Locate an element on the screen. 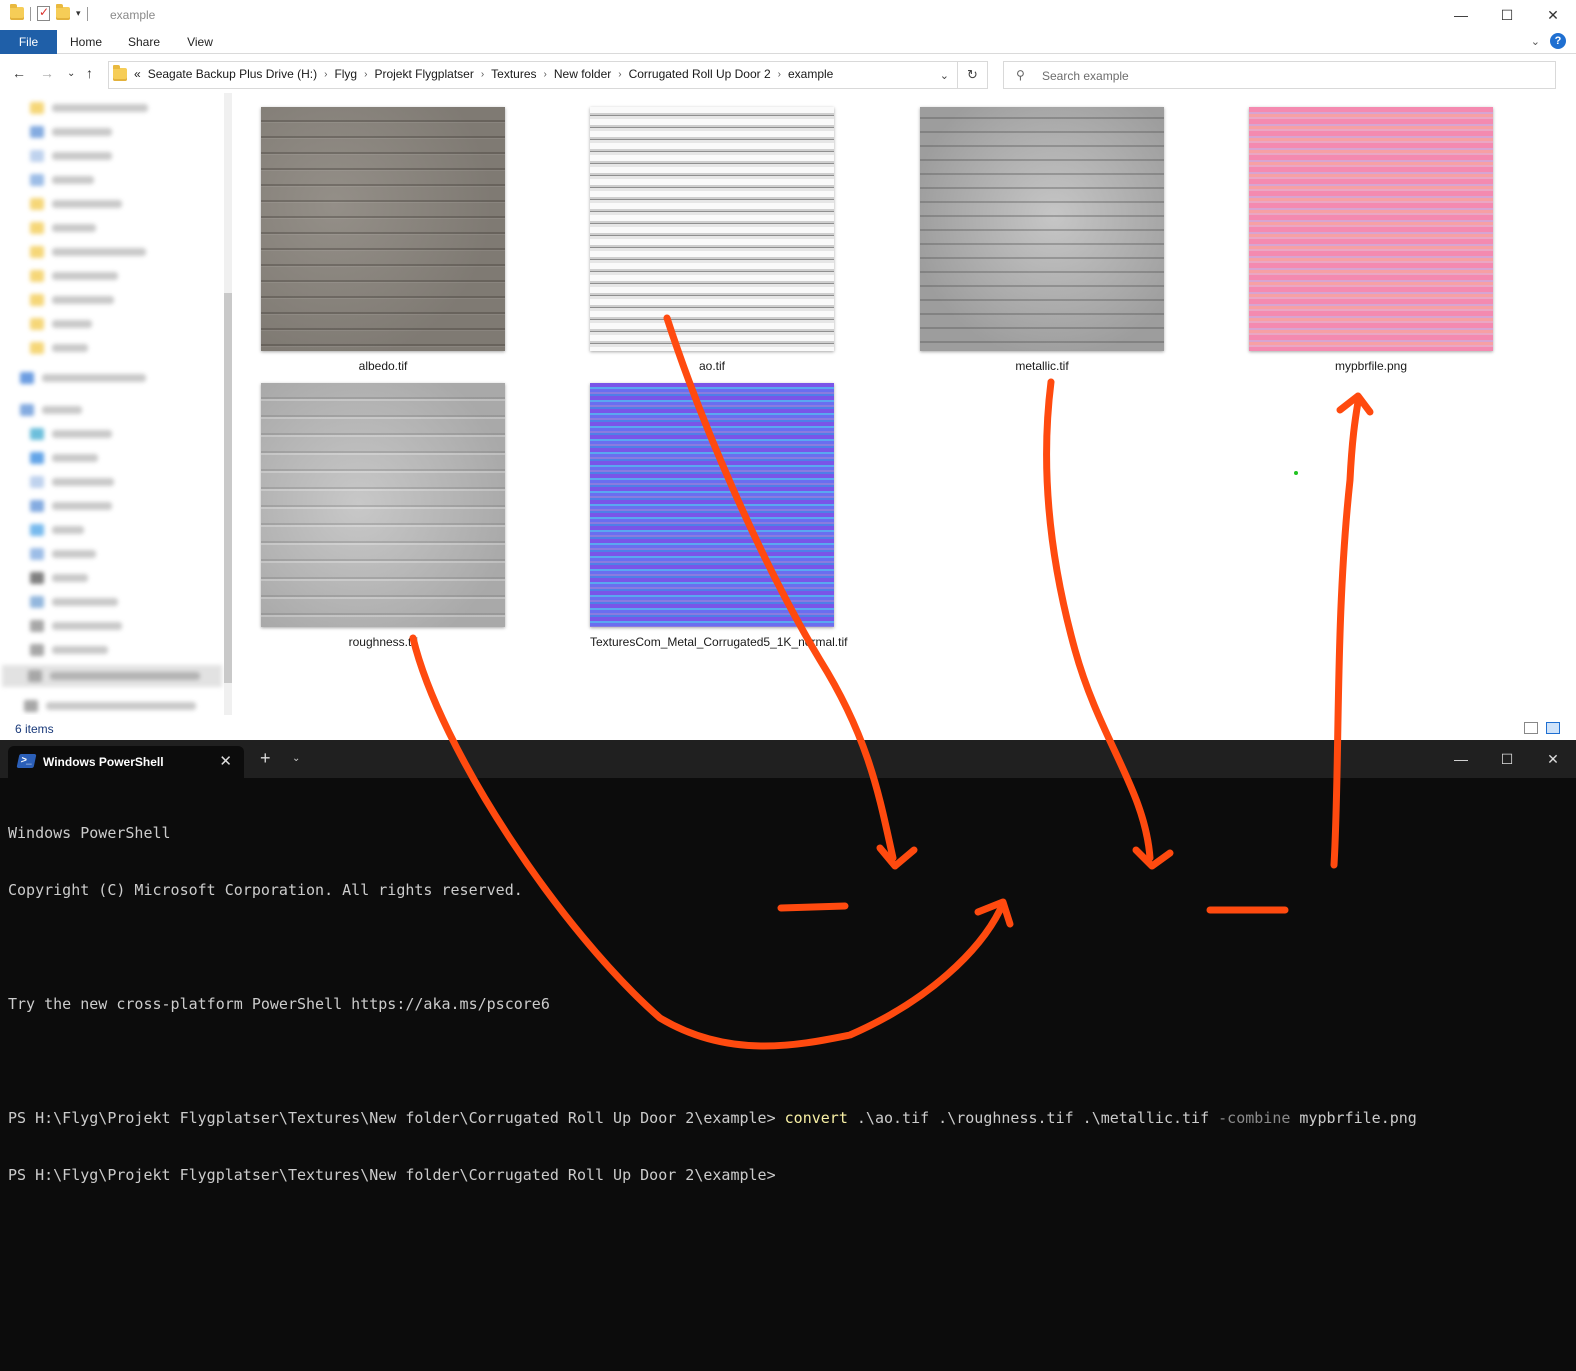 This screenshot has width=1576, height=1371. file-item: albedo.tif is located at coordinates (383, 240).